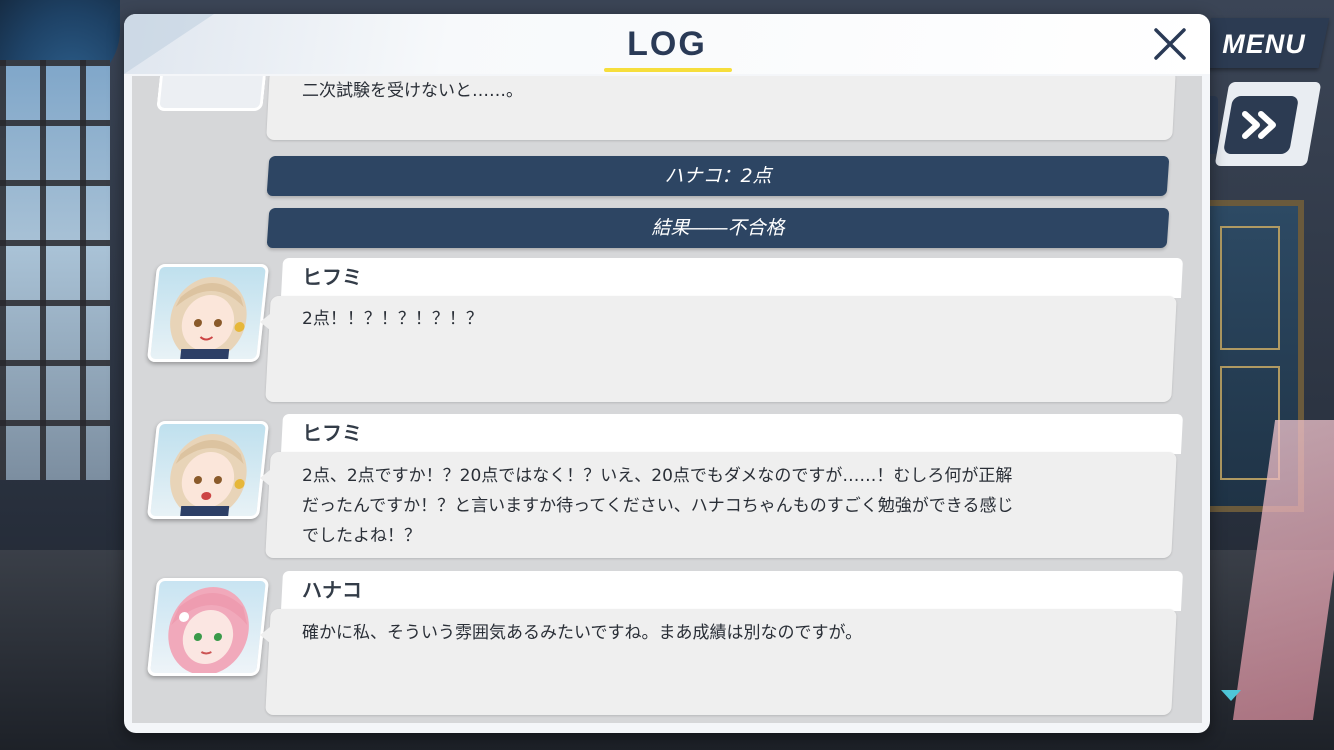 This screenshot has width=1334, height=750. Describe the element at coordinates (332, 590) in the screenshot. I see `speaker-name: ハナコ` at that location.